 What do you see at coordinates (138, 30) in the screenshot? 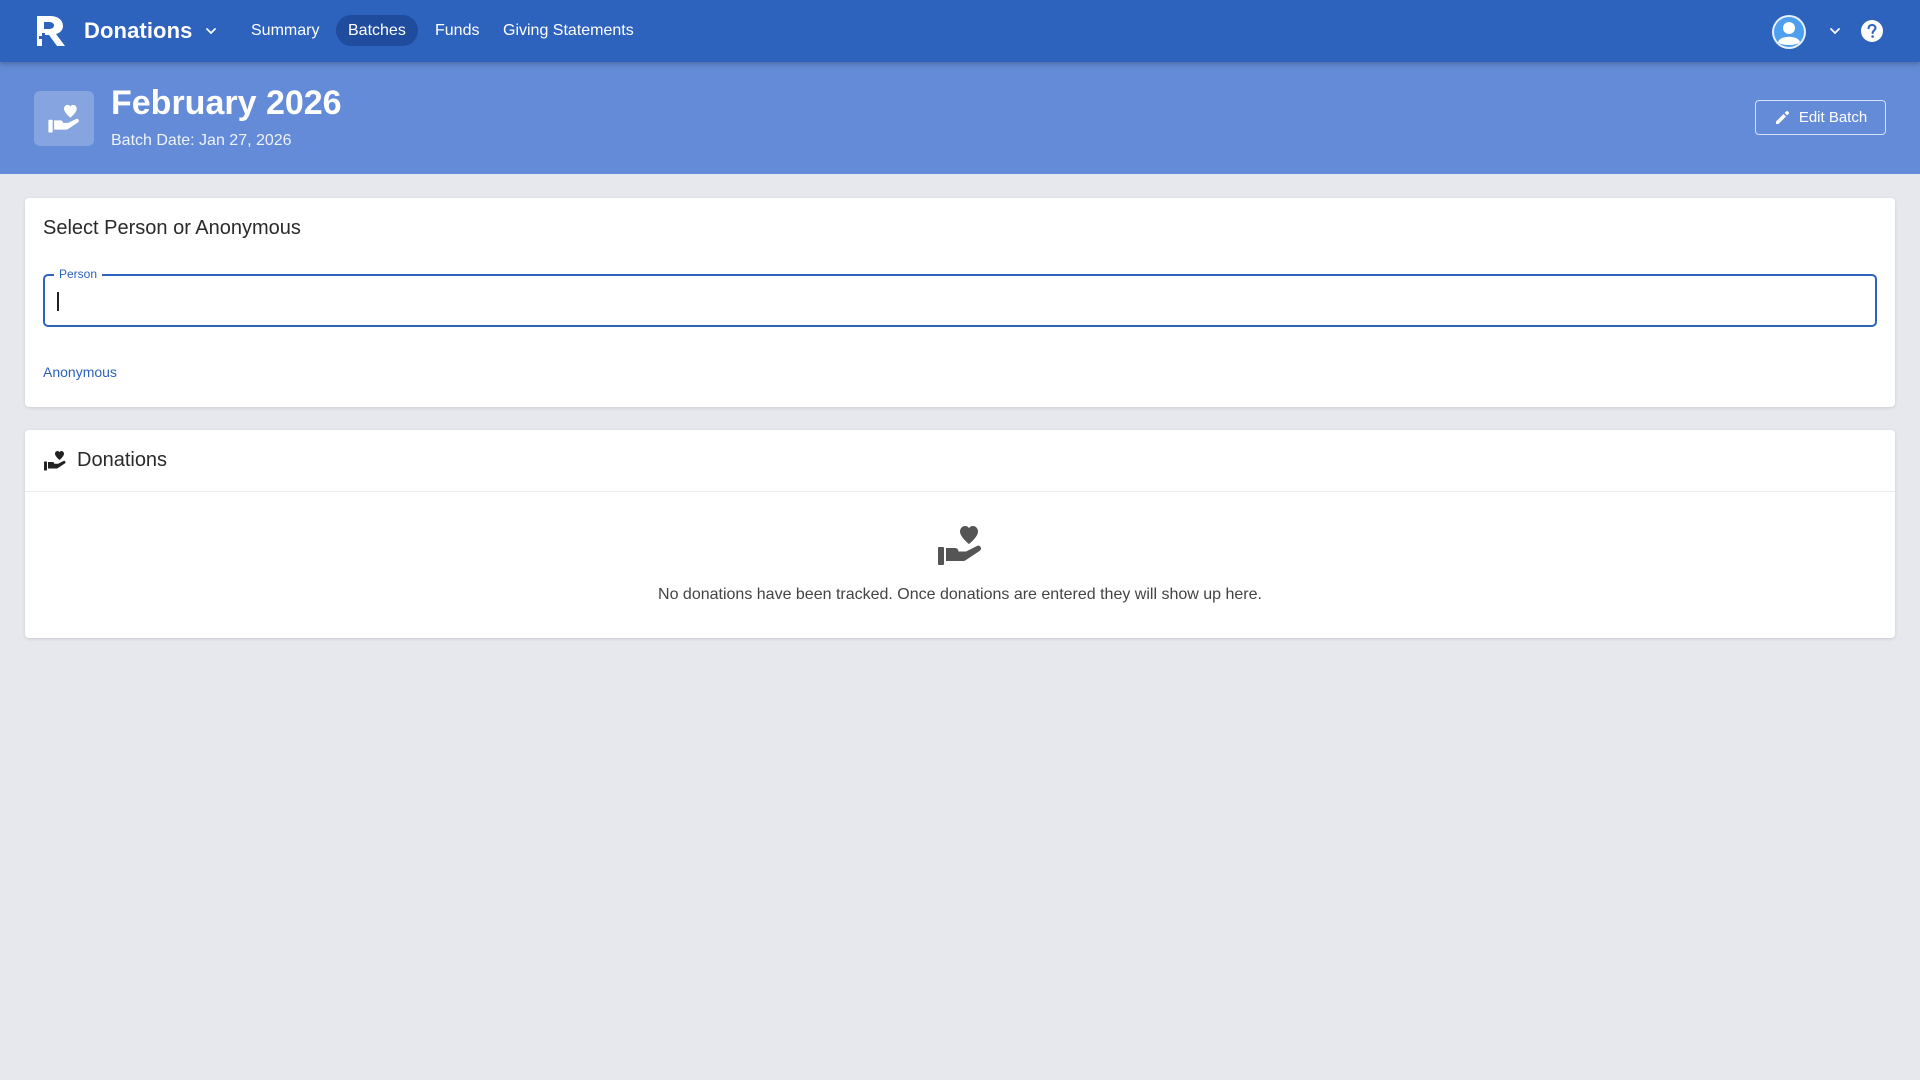
I see `app-title: Donations` at bounding box center [138, 30].